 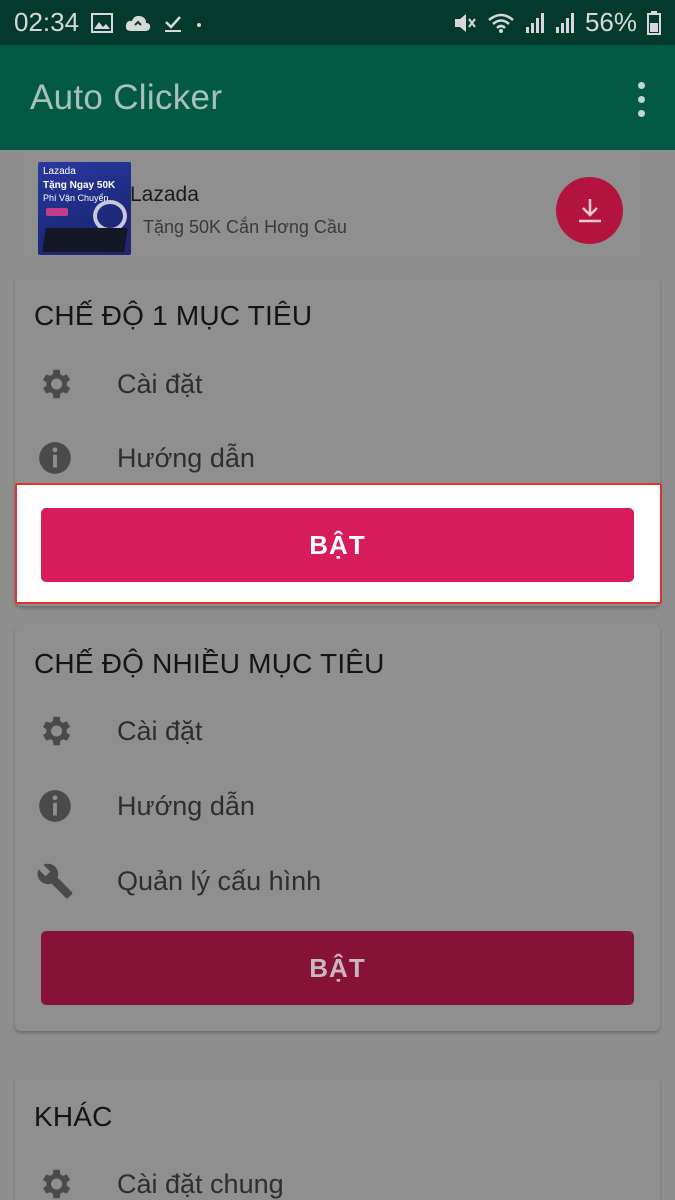 I want to click on ad-thumb-keyboard-shape, so click(x=85, y=240).